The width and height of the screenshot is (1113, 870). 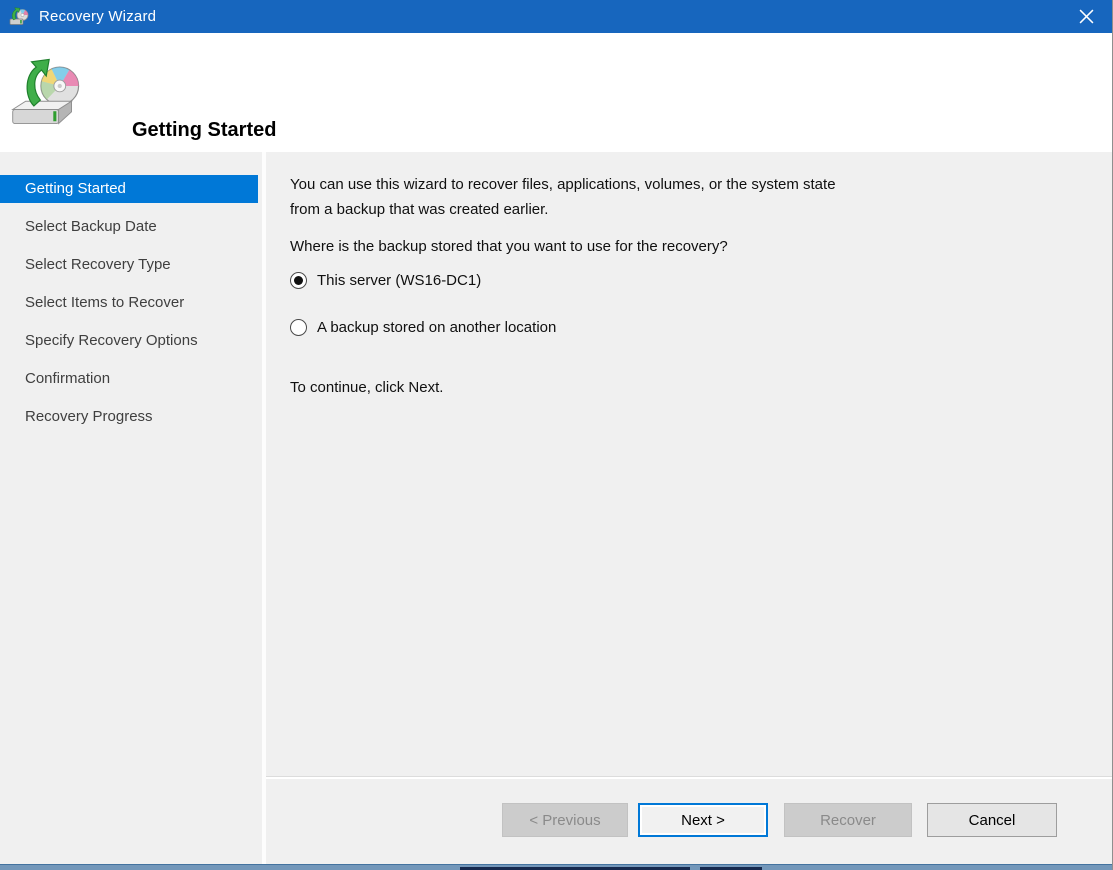 I want to click on titlebar: Recovery Wizard, so click(x=556, y=16).